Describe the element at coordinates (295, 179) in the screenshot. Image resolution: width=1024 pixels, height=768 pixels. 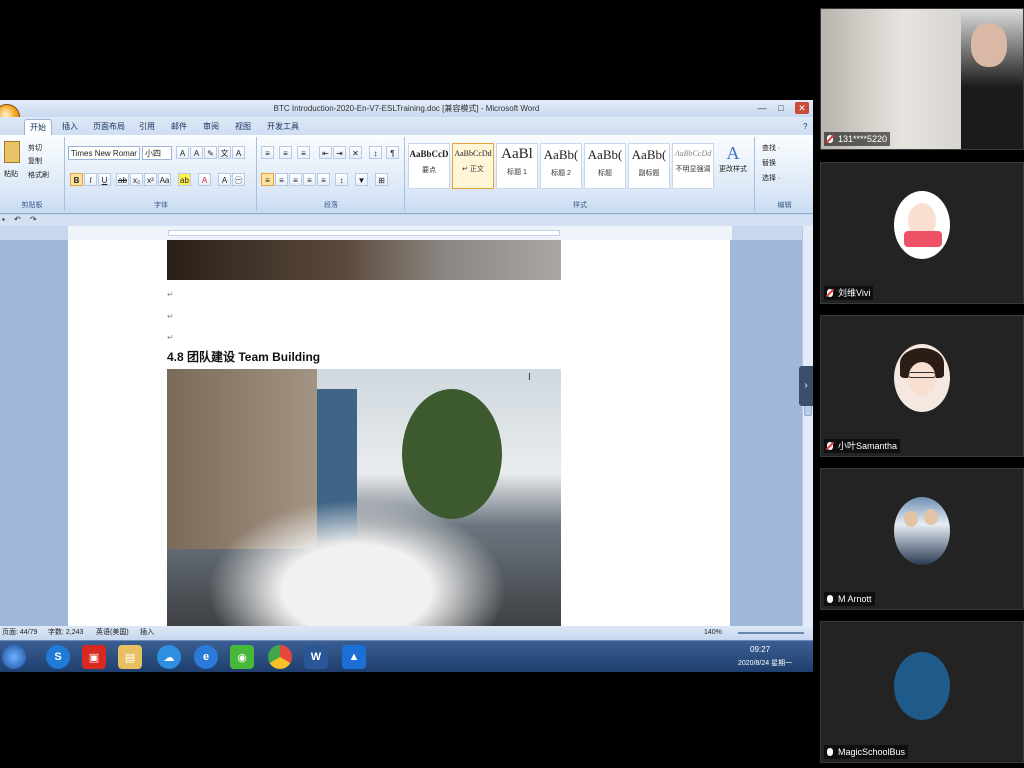
I see `align-right-button: ≡` at that location.